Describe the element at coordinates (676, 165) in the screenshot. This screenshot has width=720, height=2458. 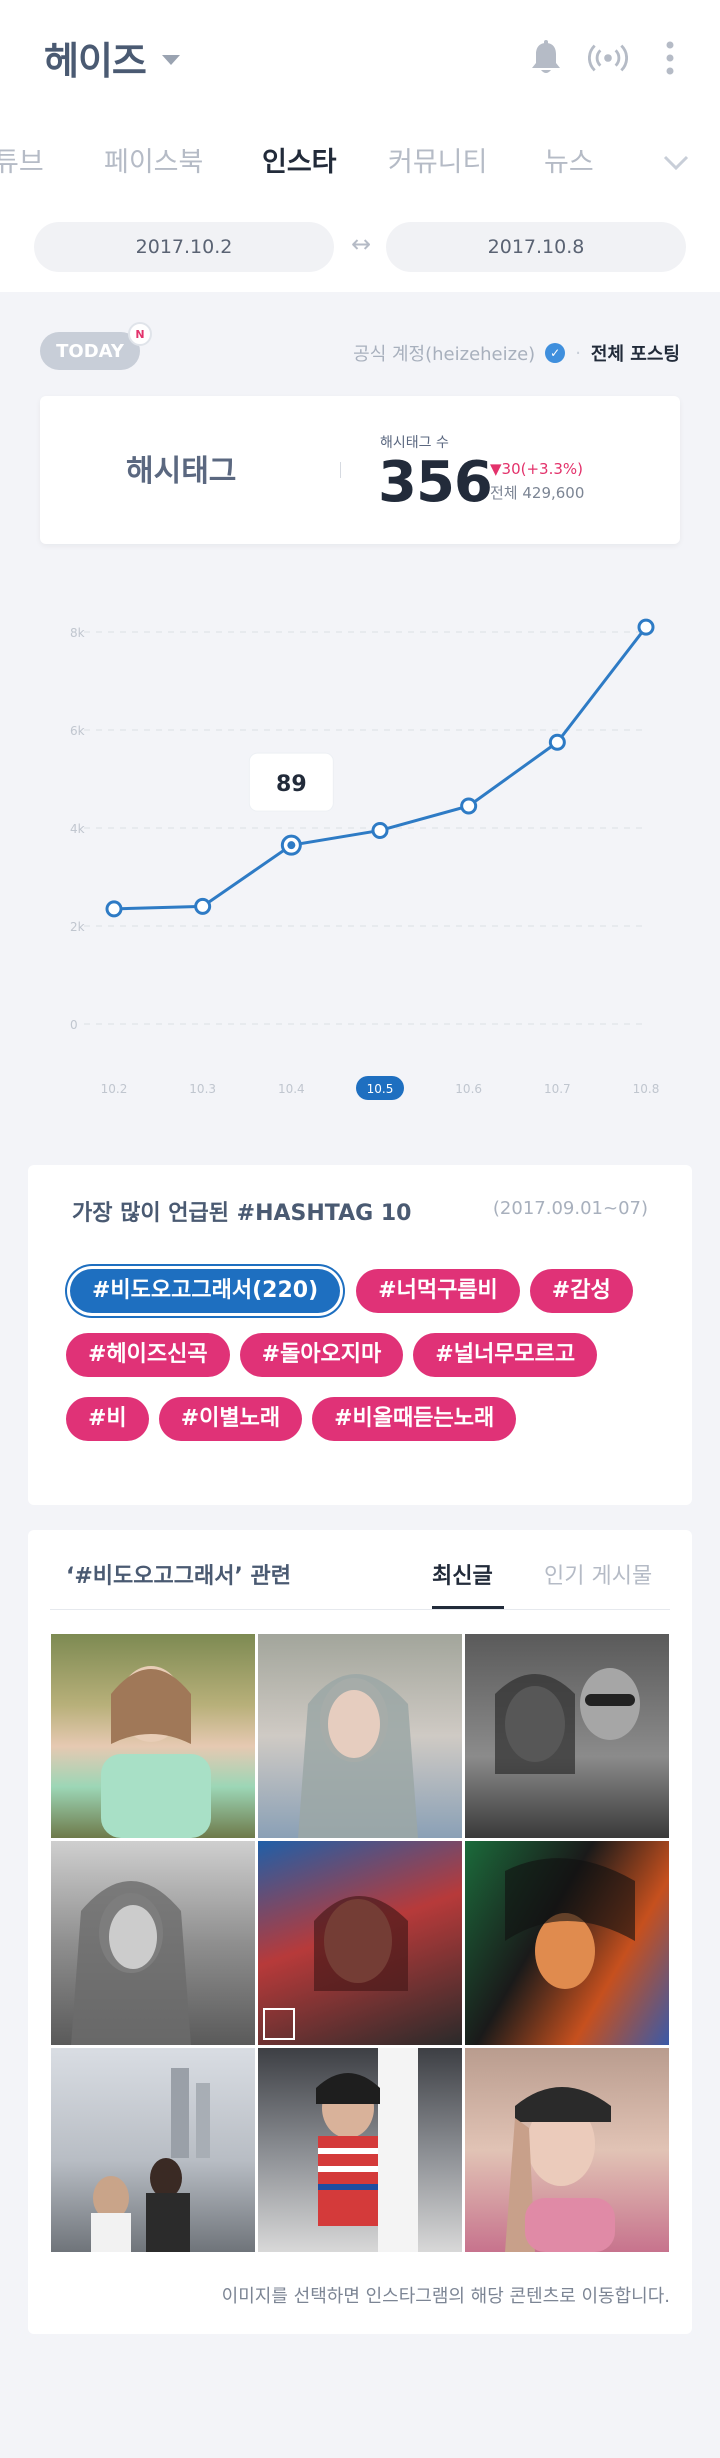
I see `chevron-down-icon` at that location.